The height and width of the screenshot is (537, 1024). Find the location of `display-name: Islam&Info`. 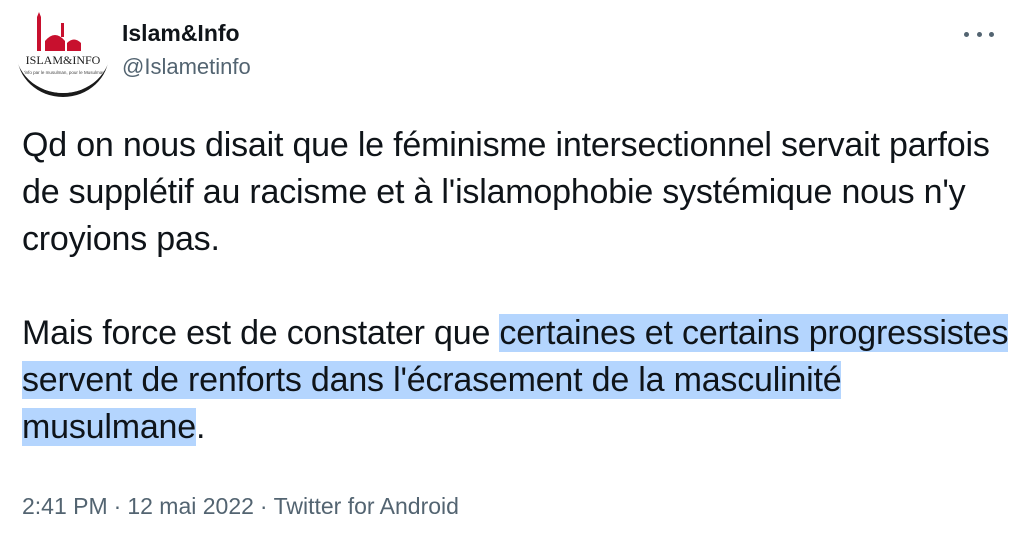

display-name: Islam&Info is located at coordinates (186, 33).